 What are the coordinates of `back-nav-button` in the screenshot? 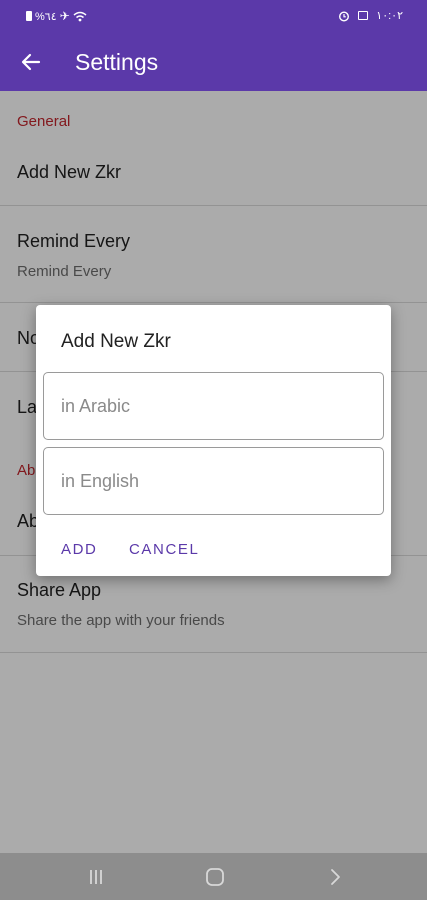 It's located at (335, 877).